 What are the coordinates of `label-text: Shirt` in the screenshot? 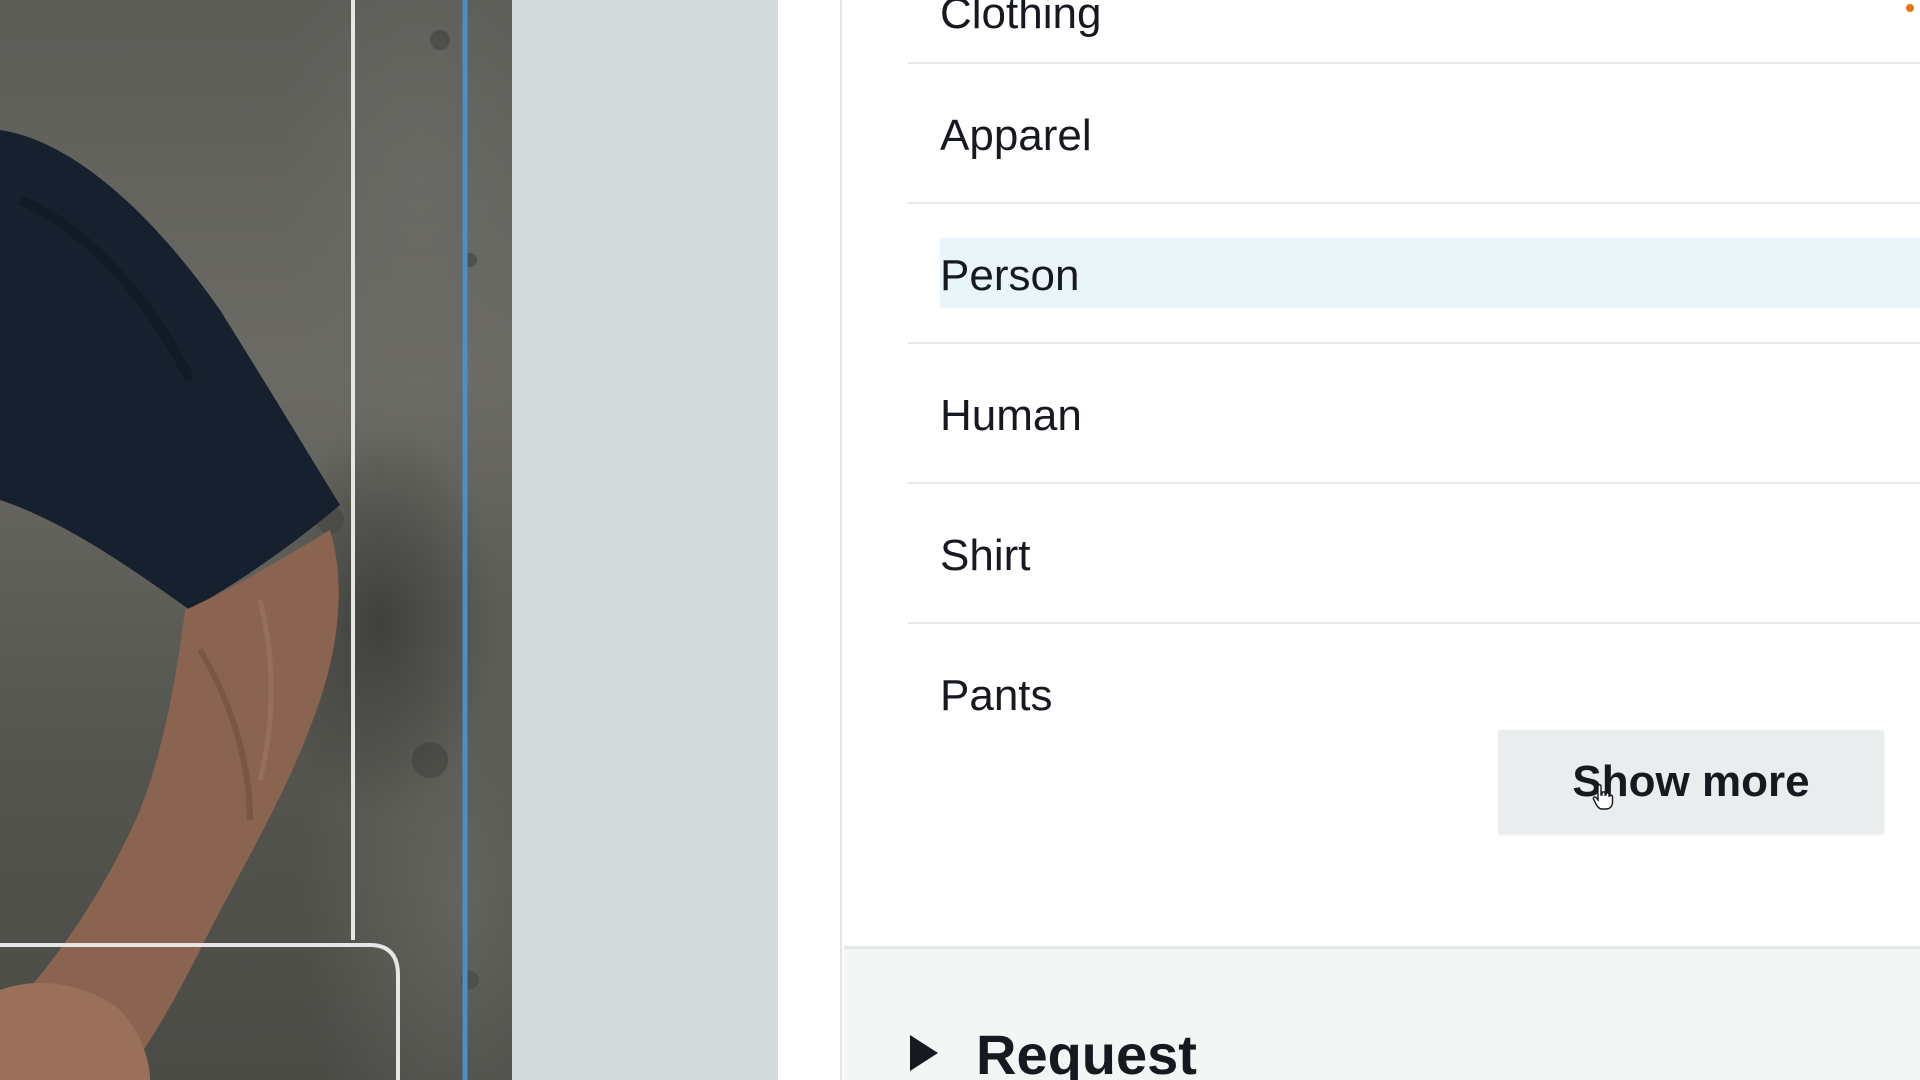 It's located at (985, 555).